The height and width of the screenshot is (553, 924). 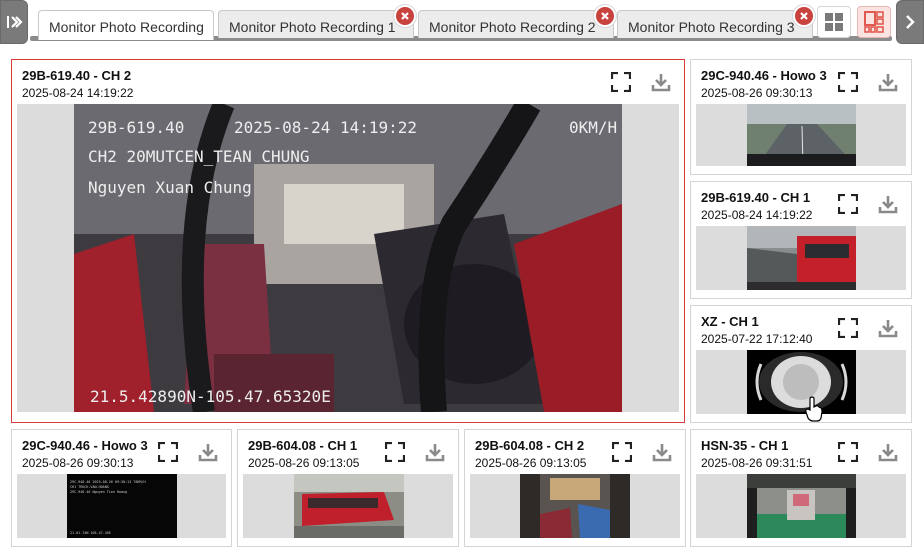 I want to click on camera-card: 29C-940.46 - Howo 3 2025-08-26 09:30:13, so click(x=801, y=117).